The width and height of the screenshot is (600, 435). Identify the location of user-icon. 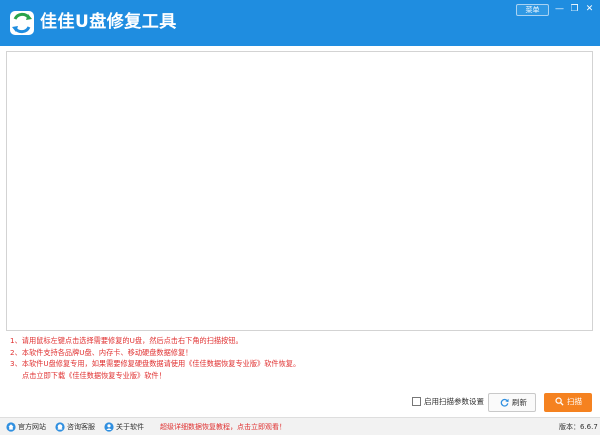
(109, 427).